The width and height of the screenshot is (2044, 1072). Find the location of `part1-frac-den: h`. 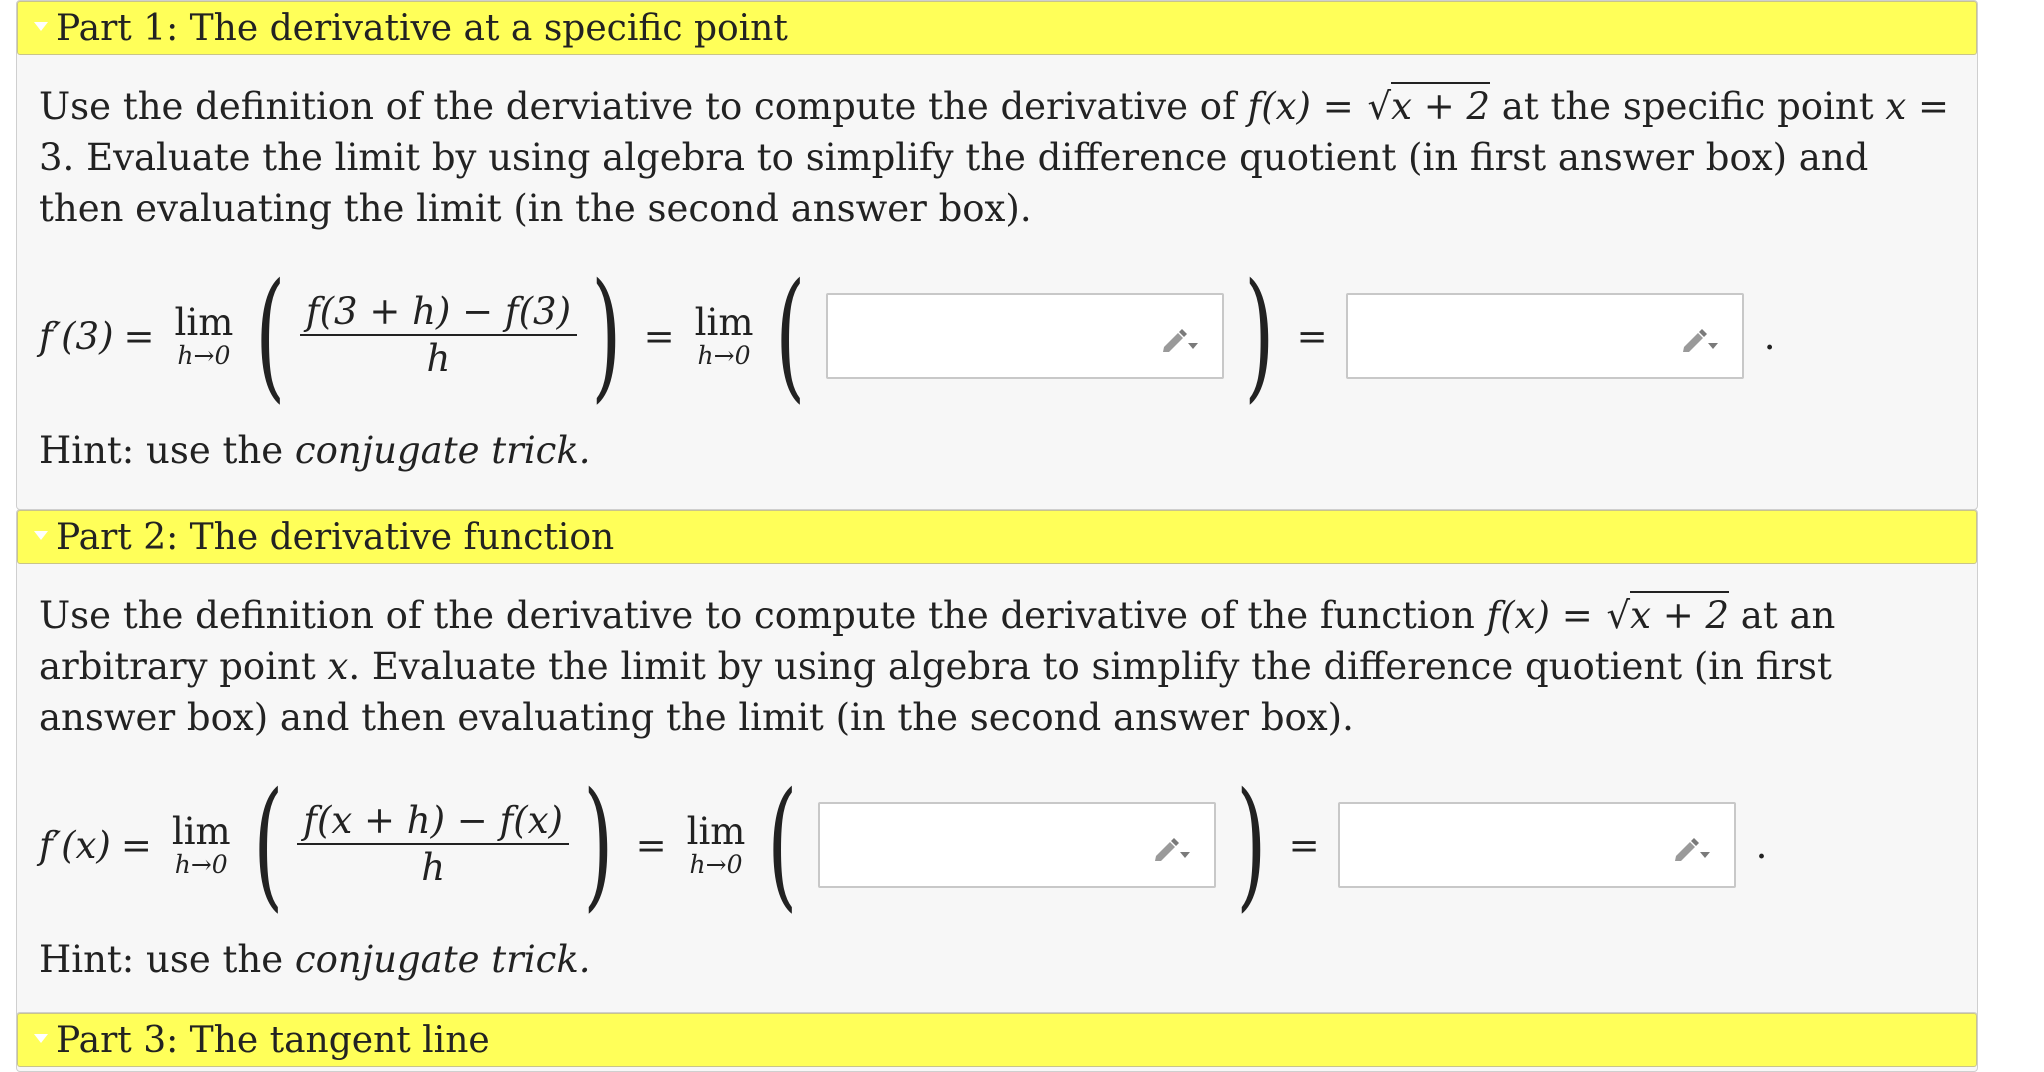

part1-frac-den: h is located at coordinates (438, 358).